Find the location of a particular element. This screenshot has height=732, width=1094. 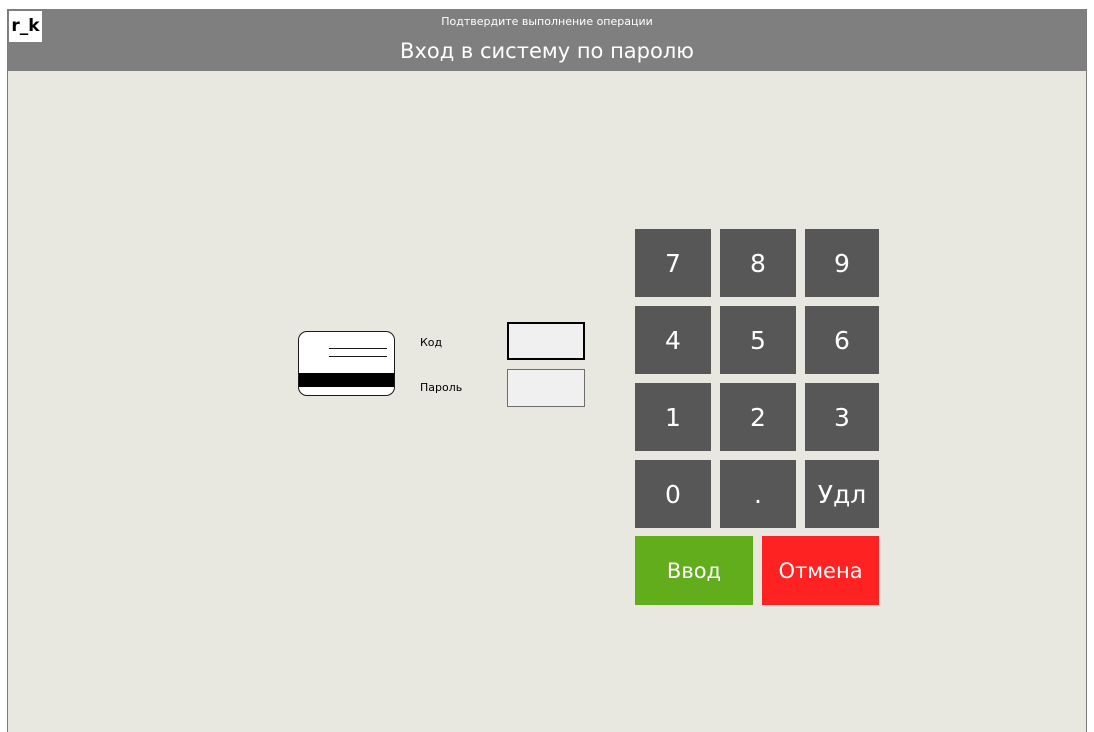

code-input is located at coordinates (546, 341).